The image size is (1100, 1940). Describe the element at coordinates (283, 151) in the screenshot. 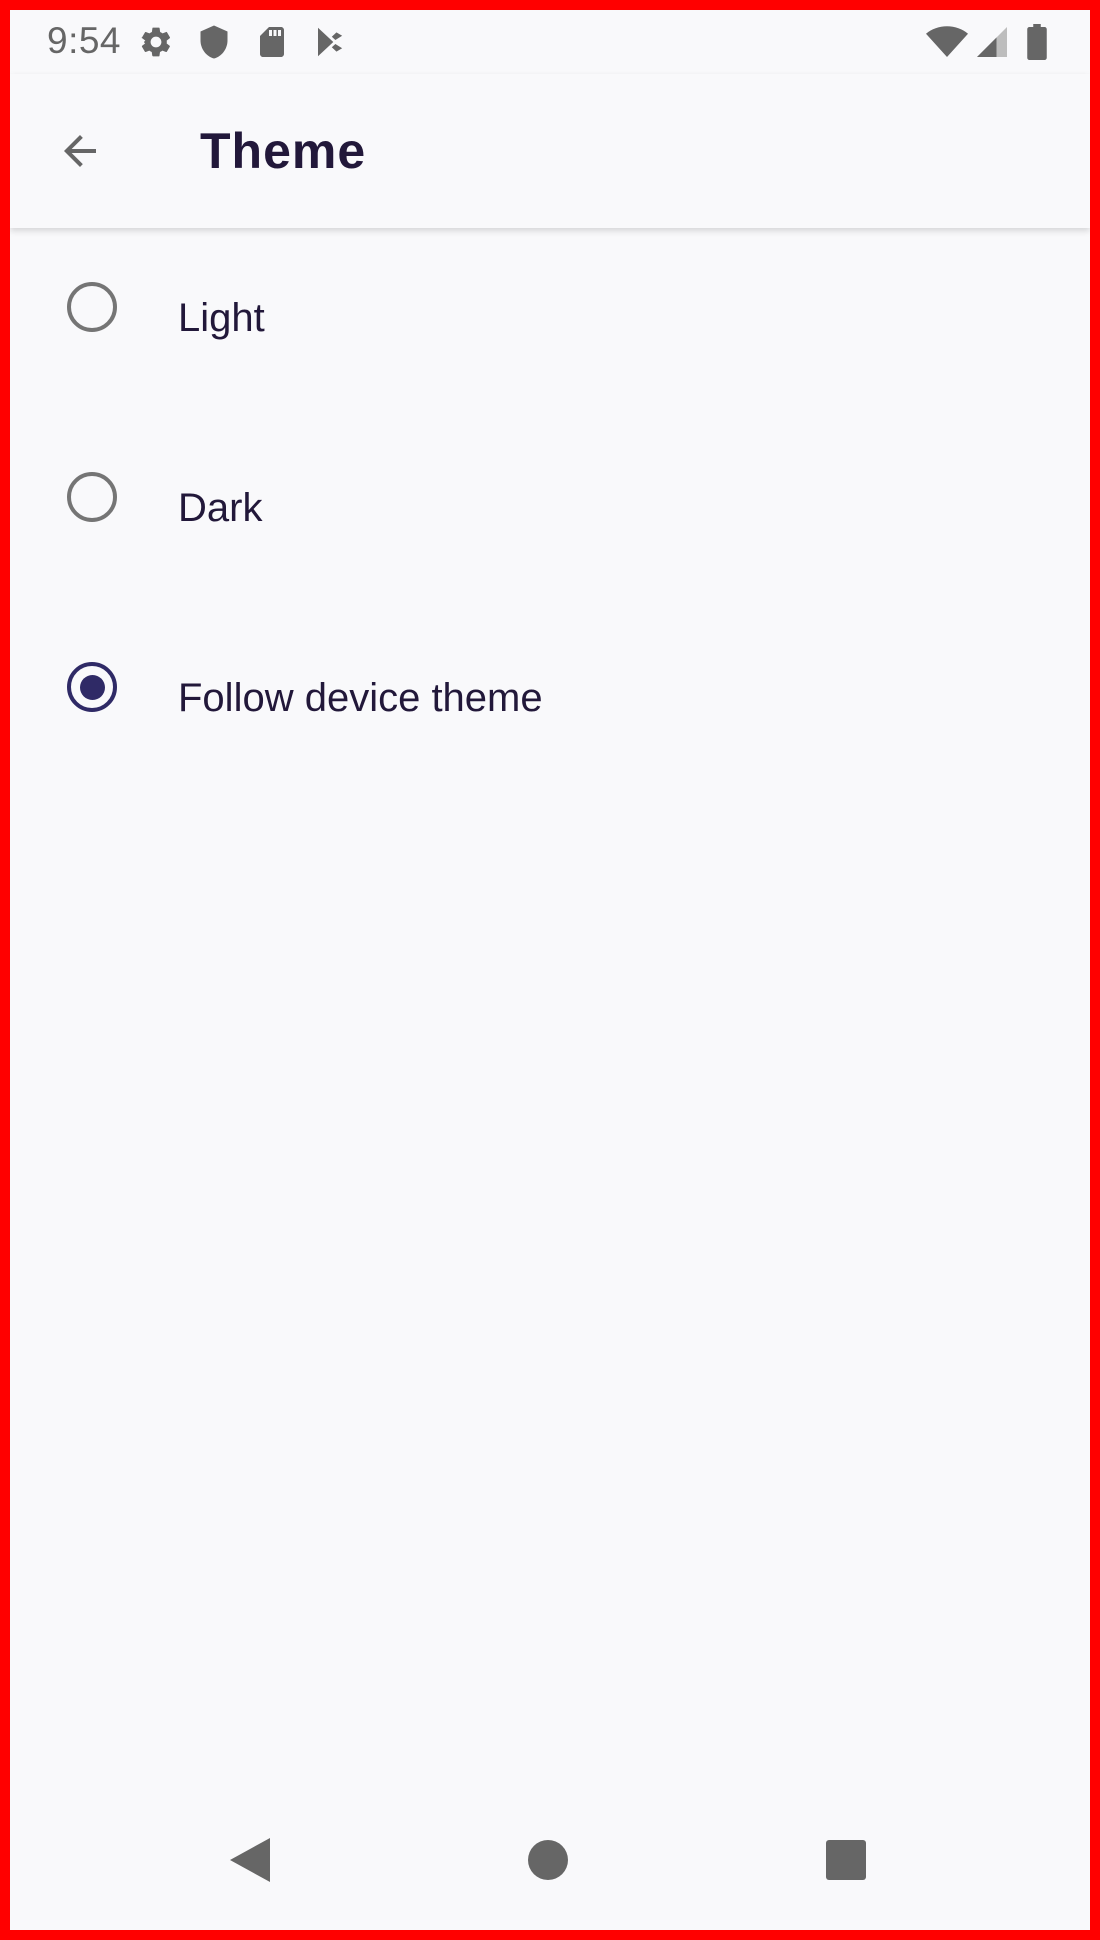

I see `page-title: Theme` at that location.